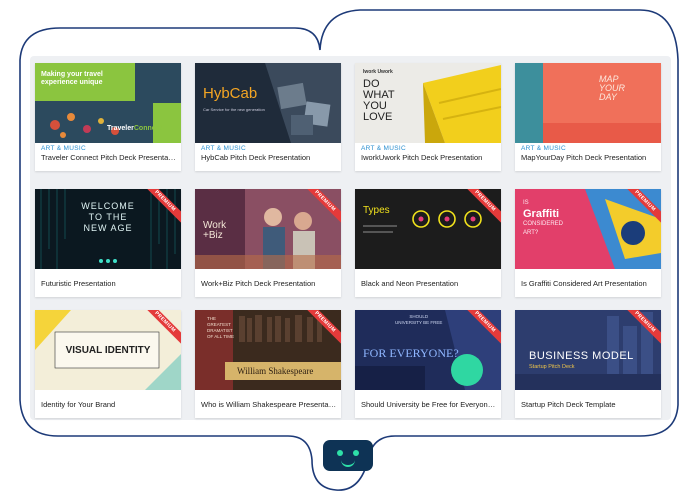 This screenshot has height=500, width=699. I want to click on thumb-subtitle: William Shakespeare, so click(275, 371).